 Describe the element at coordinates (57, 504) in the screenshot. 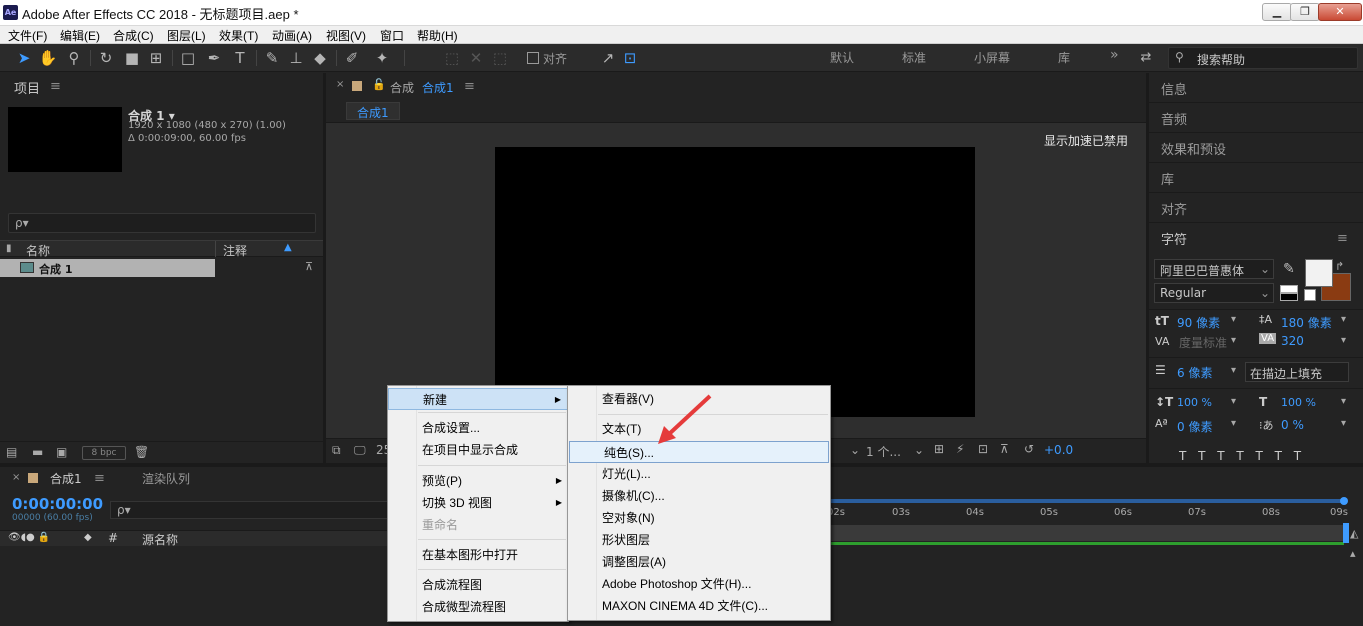

I see `timecode-display: 0:00:00:00` at that location.